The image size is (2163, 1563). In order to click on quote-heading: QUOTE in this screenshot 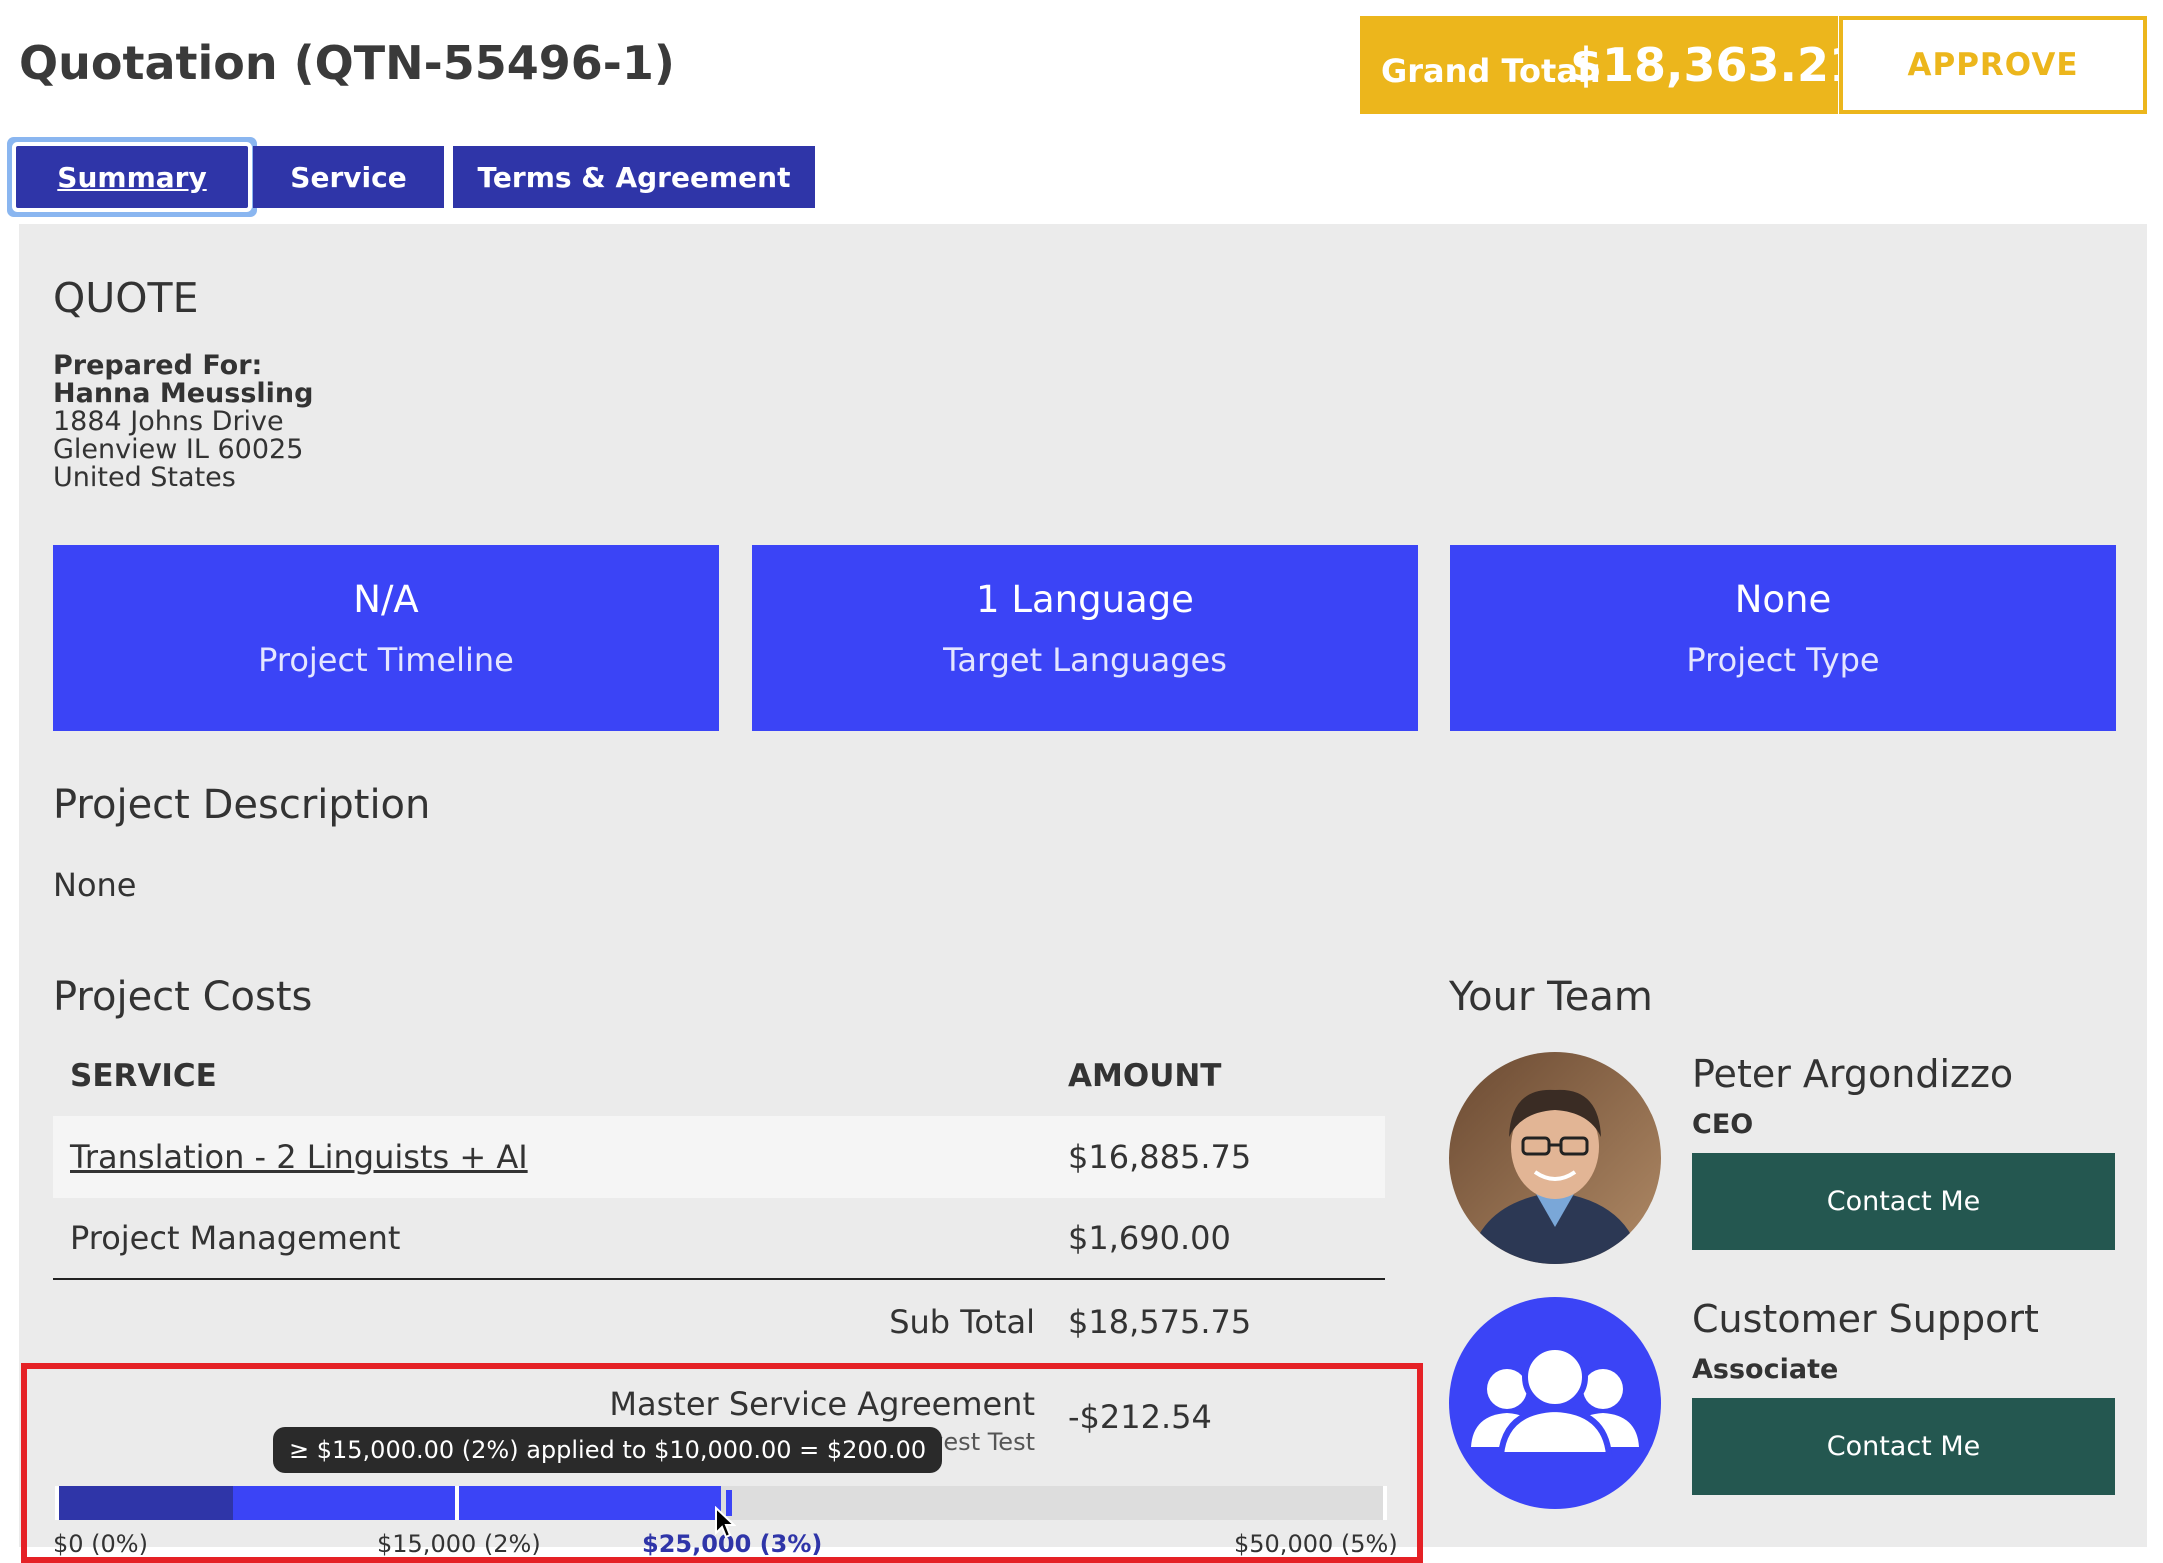, I will do `click(126, 298)`.